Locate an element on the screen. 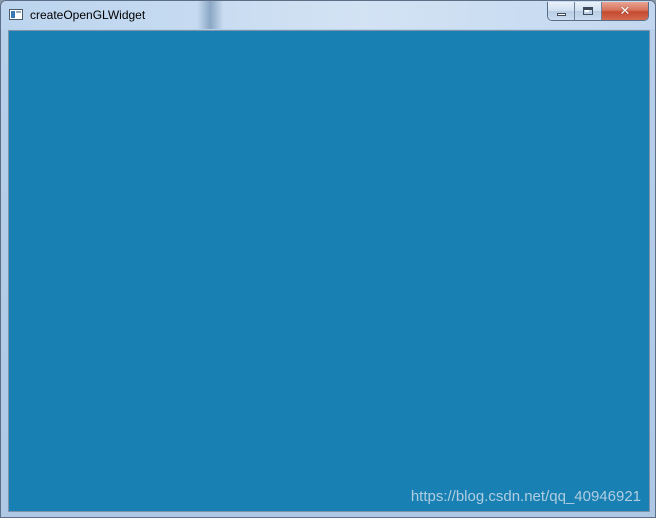  maximize-icon is located at coordinates (588, 11).